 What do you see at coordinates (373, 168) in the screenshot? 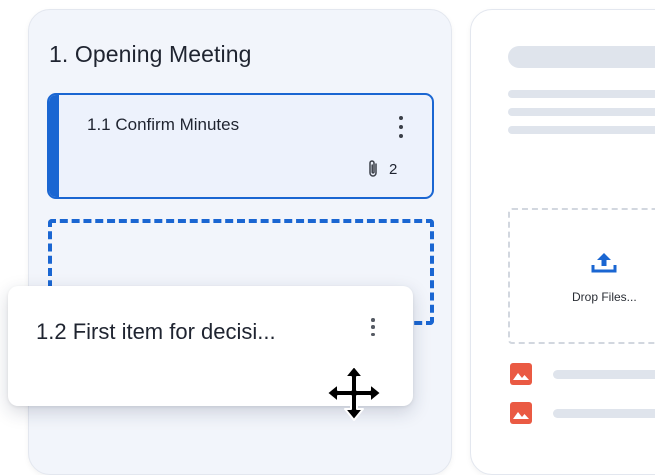
I see `paperclip-icon` at bounding box center [373, 168].